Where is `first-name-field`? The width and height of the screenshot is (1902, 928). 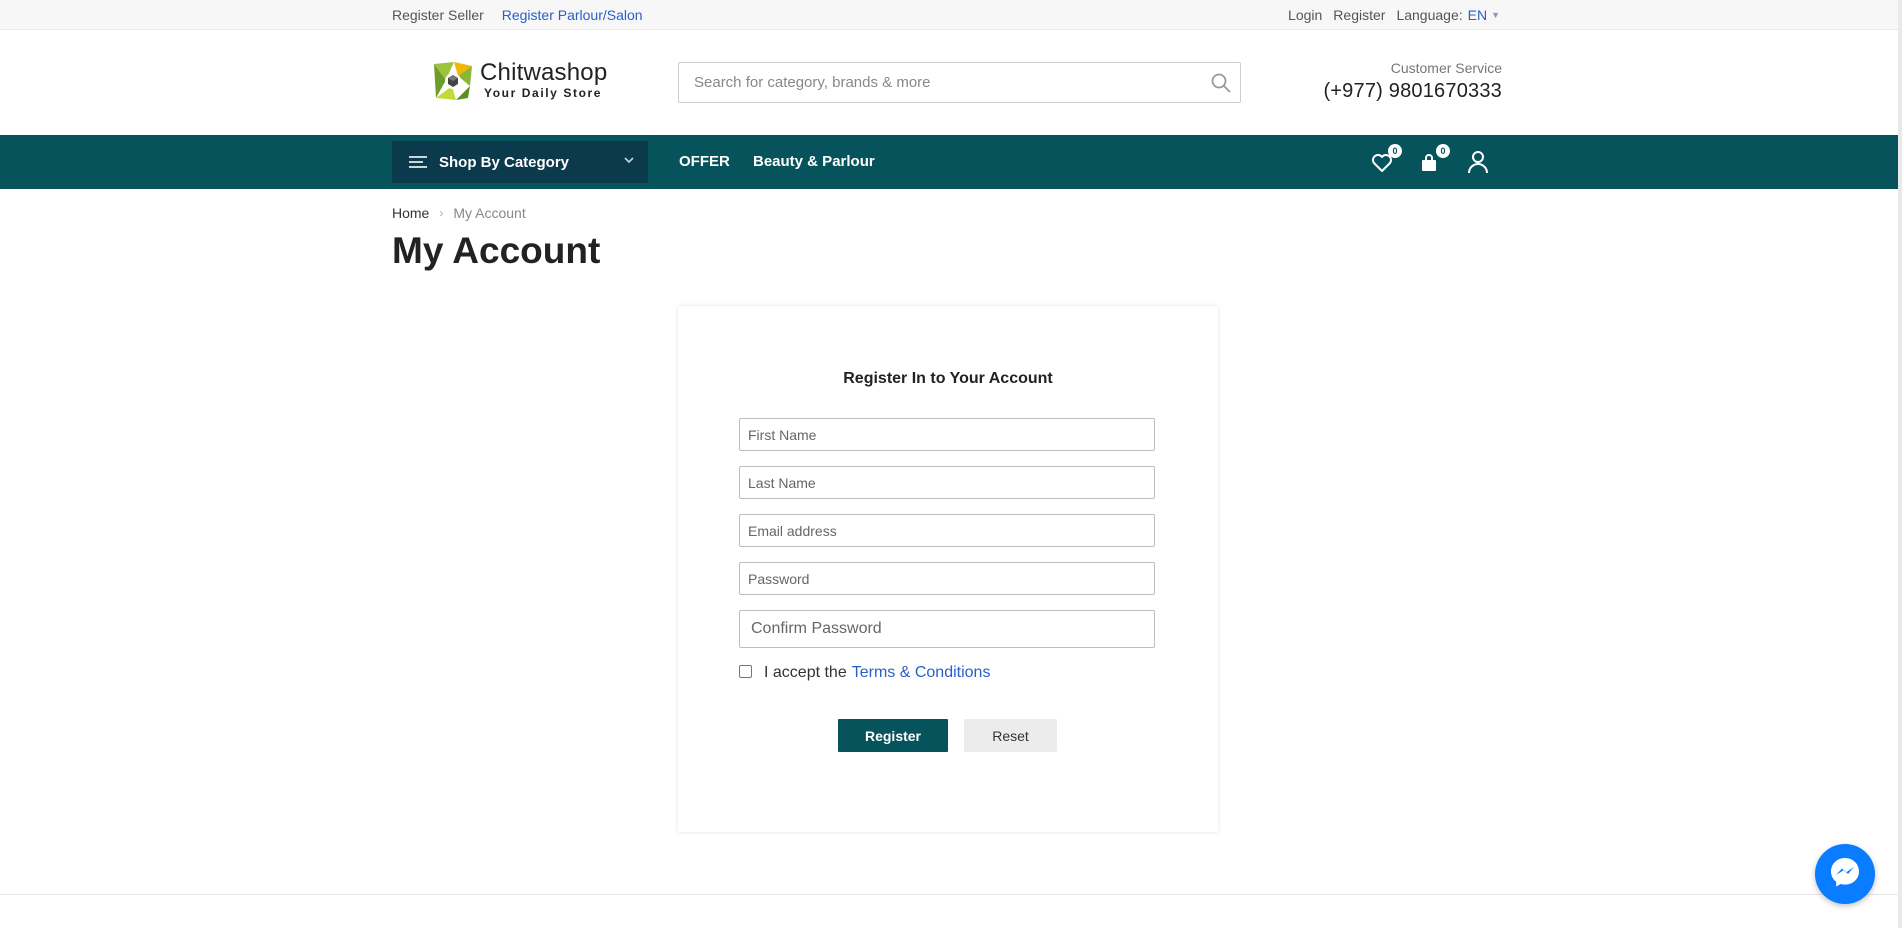
first-name-field is located at coordinates (947, 434).